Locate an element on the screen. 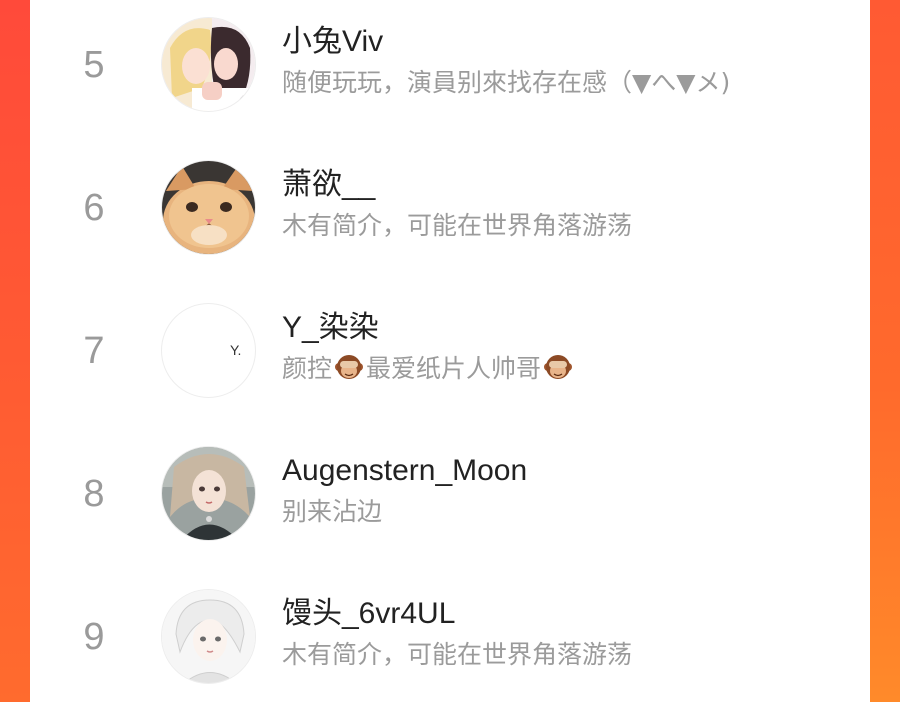  rank-number: 6 is located at coordinates (94, 208).